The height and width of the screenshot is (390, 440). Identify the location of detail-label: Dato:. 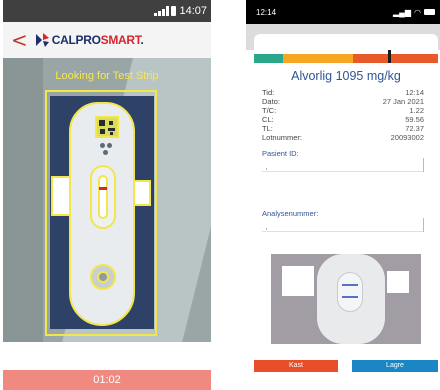
(271, 101).